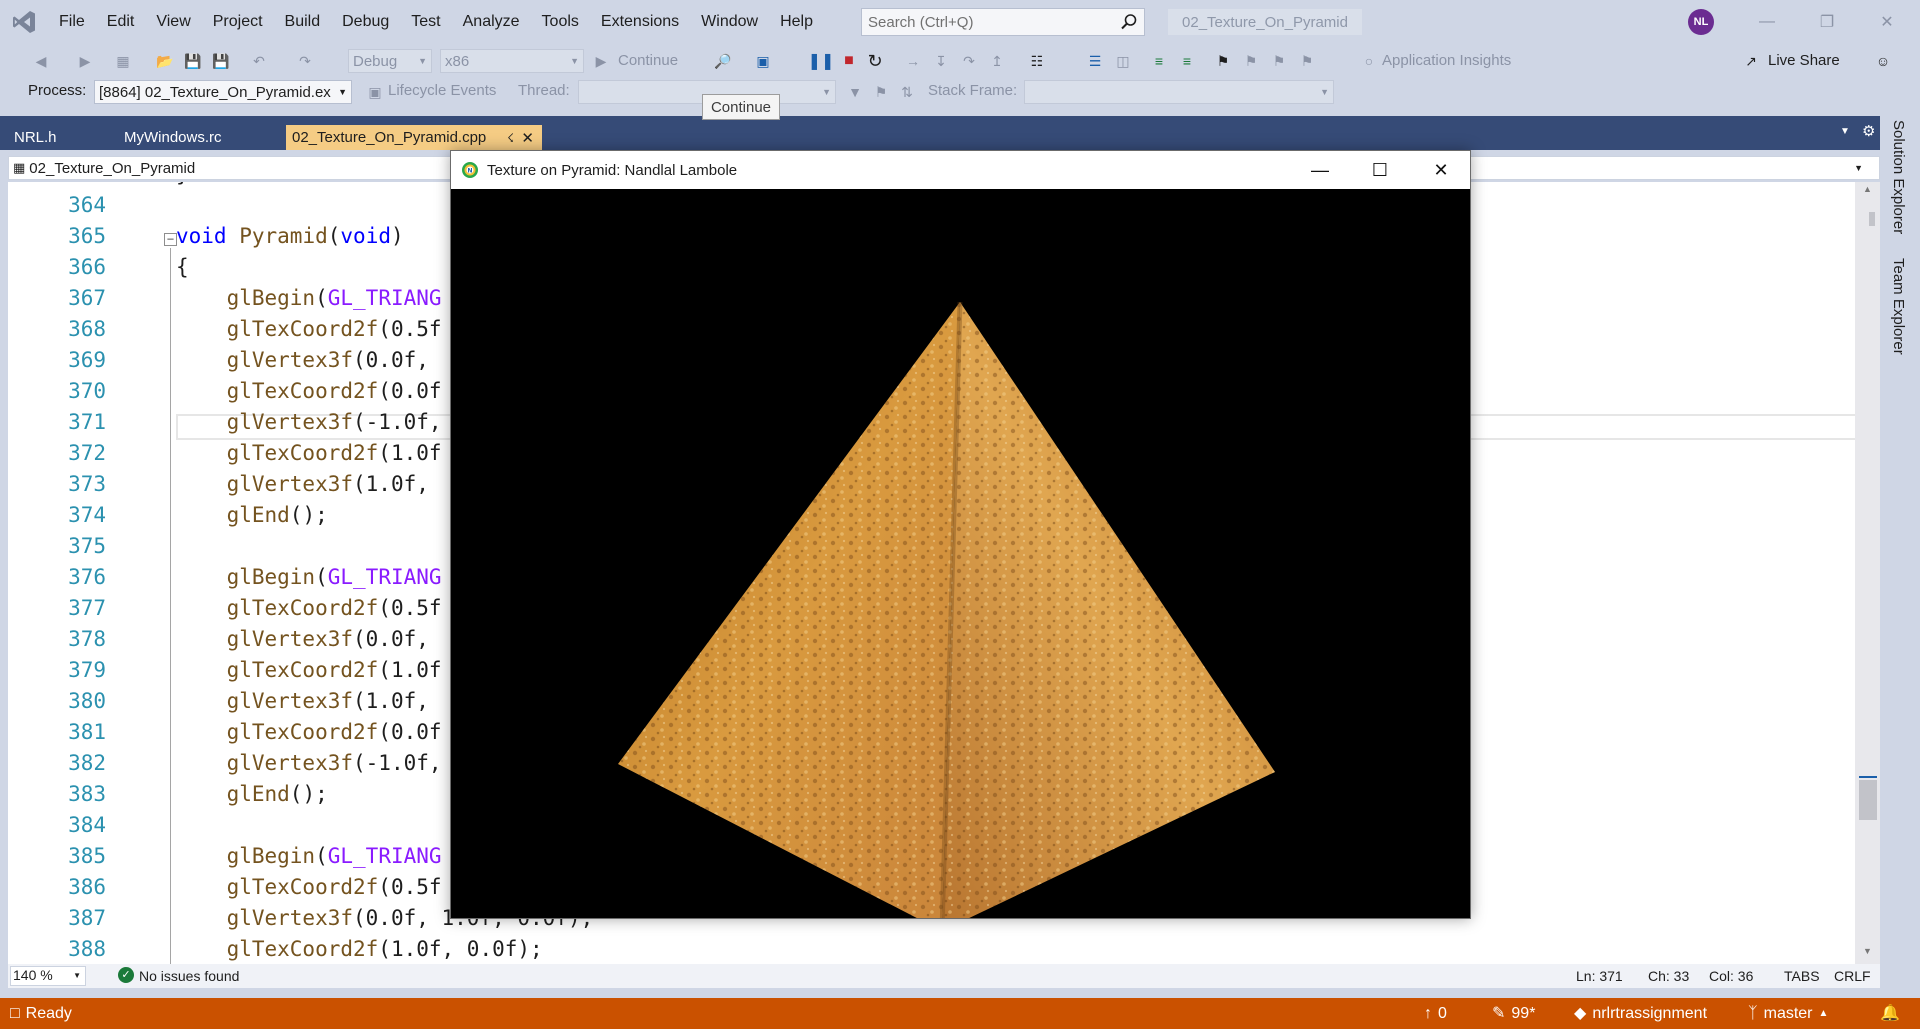 Image resolution: width=1920 pixels, height=1029 pixels. Describe the element at coordinates (62, 137) in the screenshot. I see `tab-nrl-h: NRL.h` at that location.